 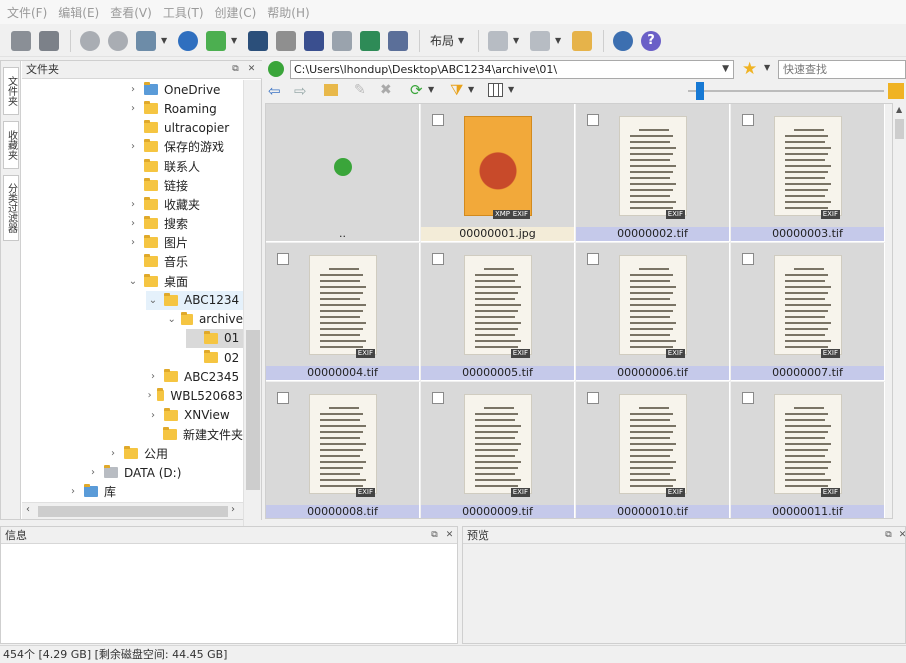 I want to click on view-mode-dropdown-icon: ▼, so click(x=517, y=40).